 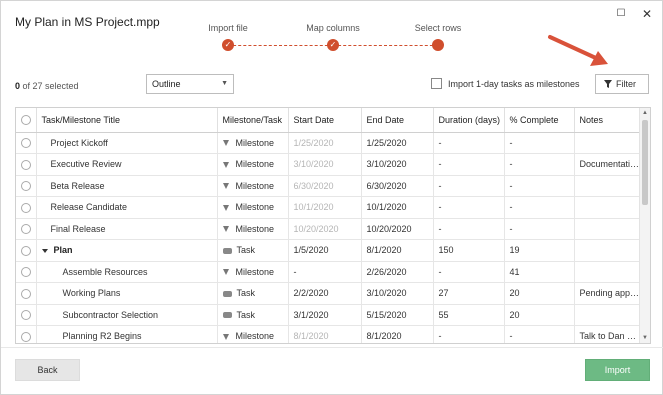 I want to click on row-notes: Talk to Dan about budget, so click(x=607, y=334).